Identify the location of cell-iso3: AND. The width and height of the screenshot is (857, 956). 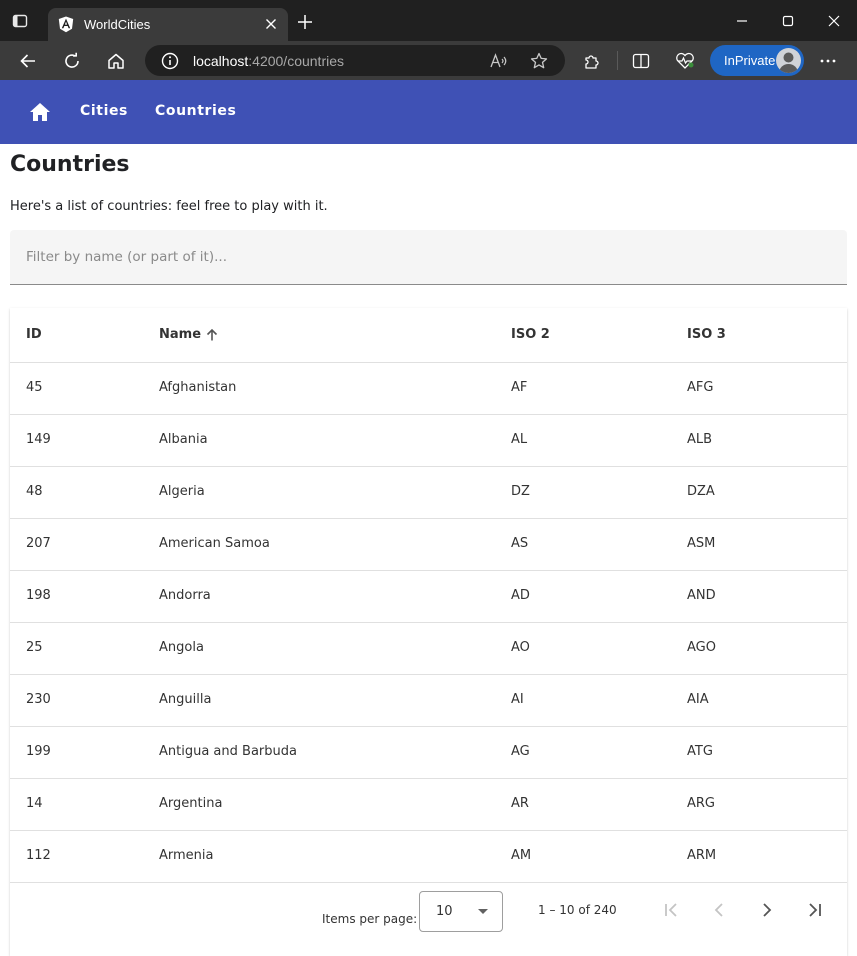
(701, 595).